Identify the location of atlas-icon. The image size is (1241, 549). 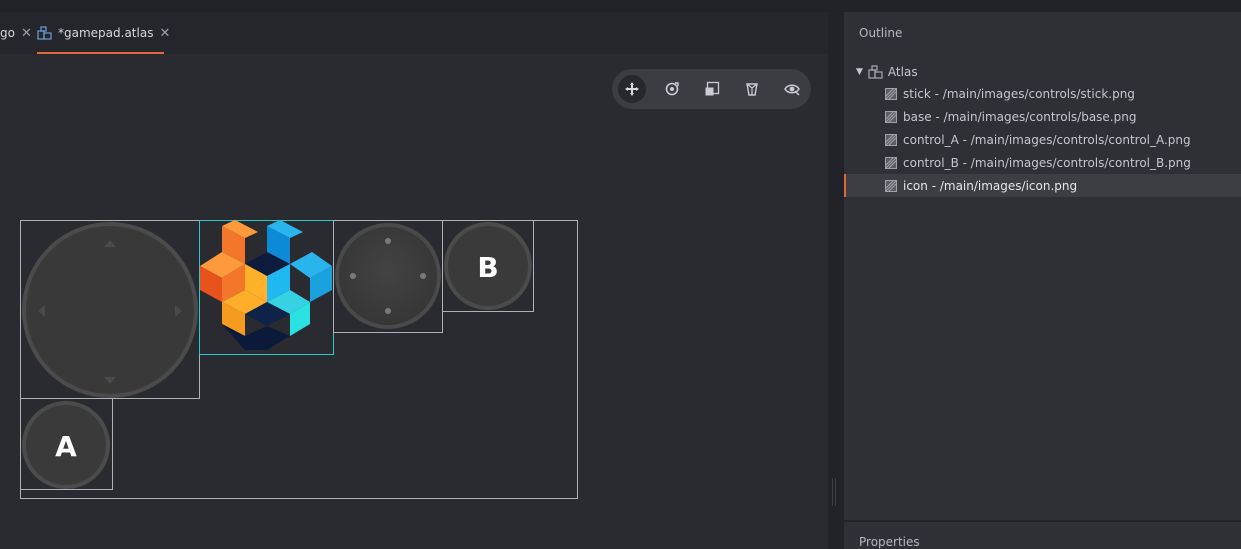
(875, 72).